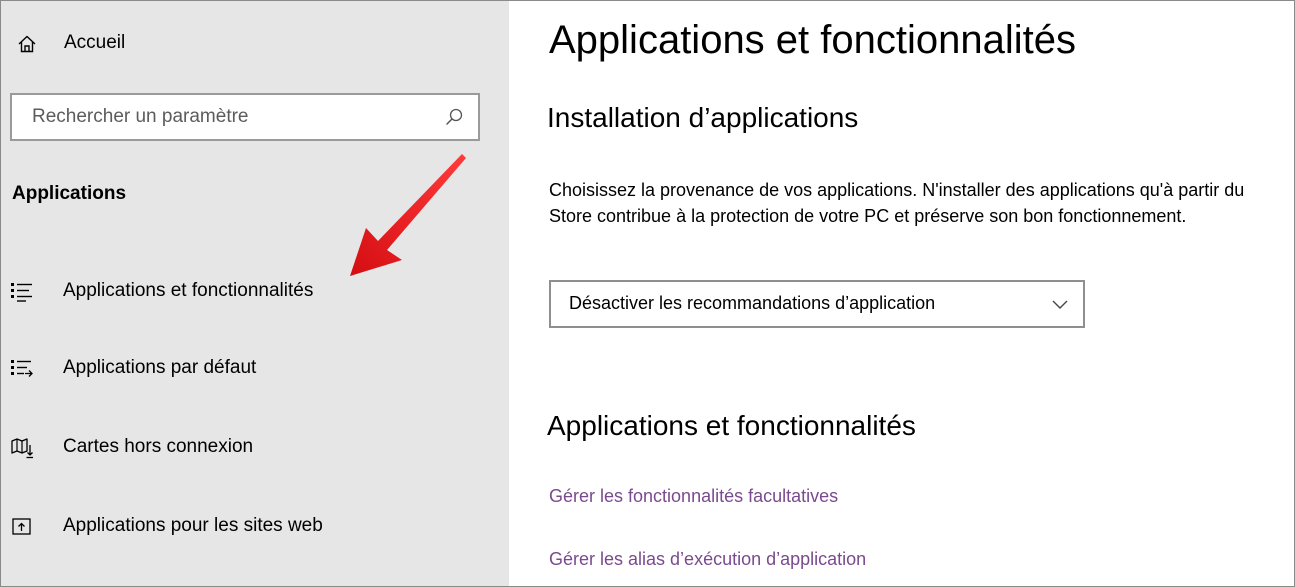 The width and height of the screenshot is (1295, 587). I want to click on sidebar-item-default-apps: Applications par défaut, so click(254, 369).